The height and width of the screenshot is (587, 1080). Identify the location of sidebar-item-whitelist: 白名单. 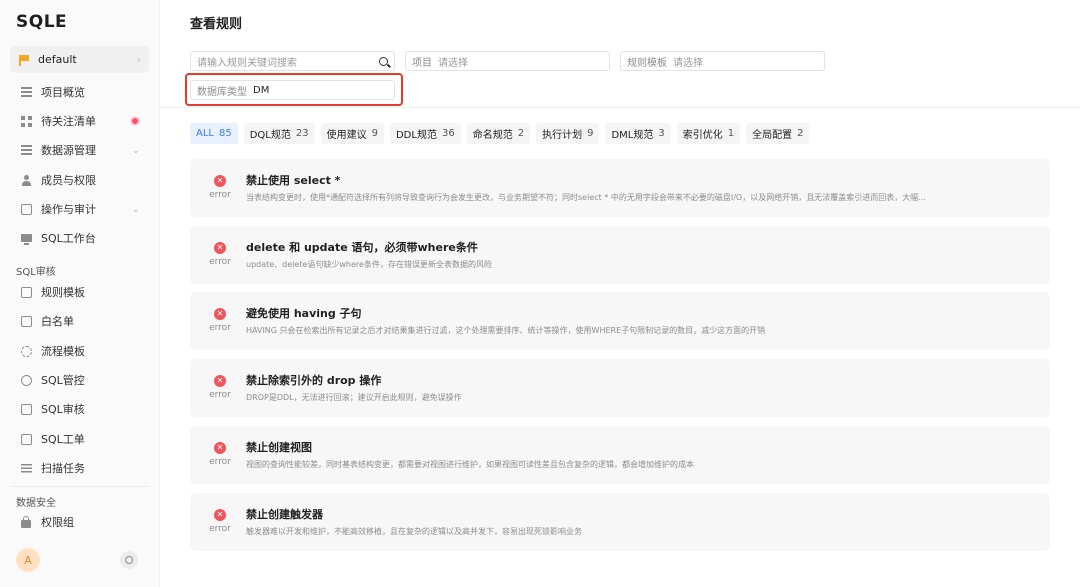
(80, 321).